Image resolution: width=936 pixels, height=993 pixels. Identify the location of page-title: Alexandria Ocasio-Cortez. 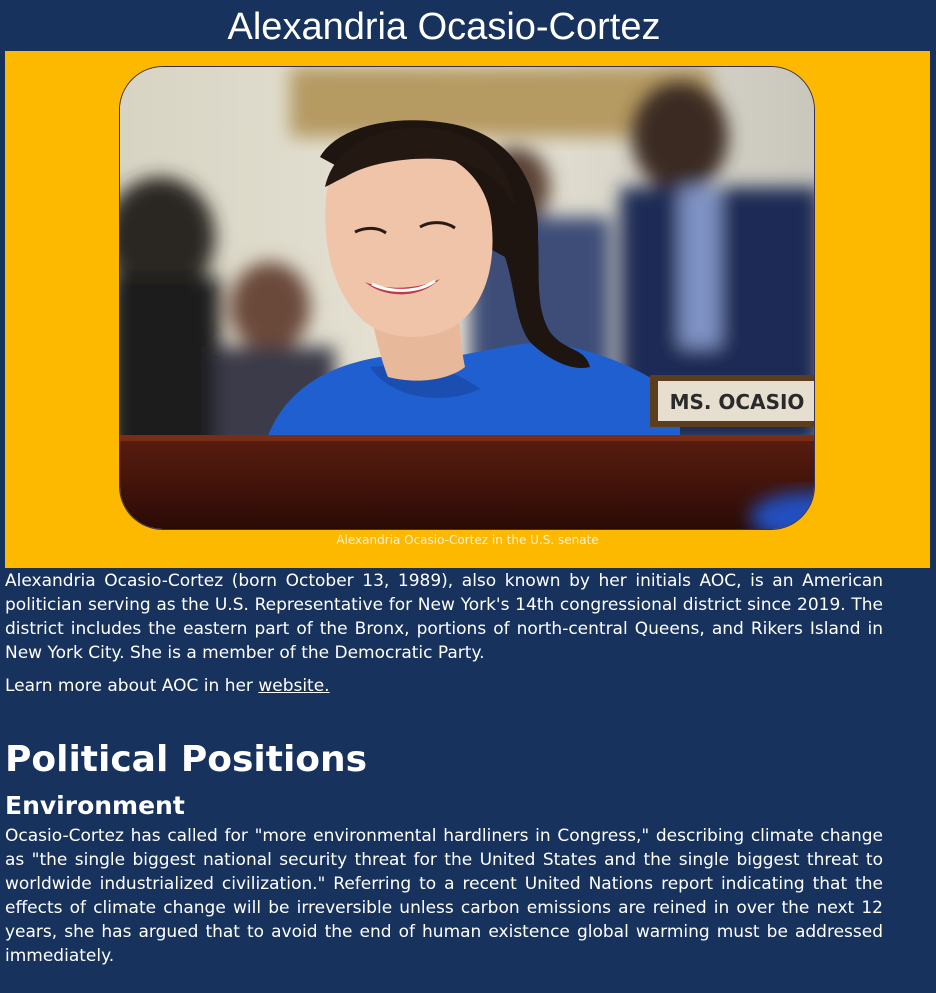
(444, 27).